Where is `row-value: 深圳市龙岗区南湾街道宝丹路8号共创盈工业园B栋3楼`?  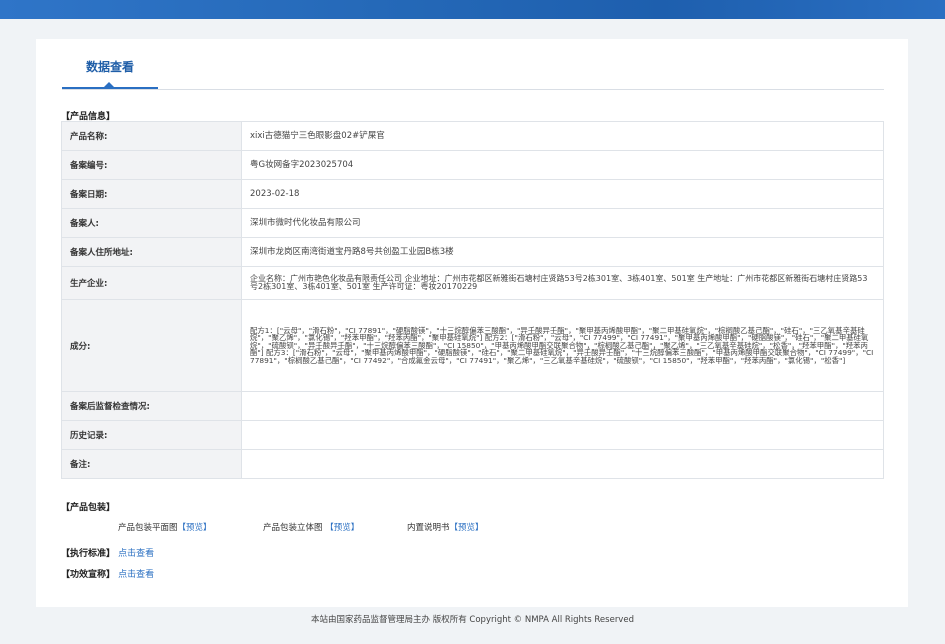 row-value: 深圳市龙岗区南湾街道宝丹路8号共创盈工业园B栋3楼 is located at coordinates (562, 252).